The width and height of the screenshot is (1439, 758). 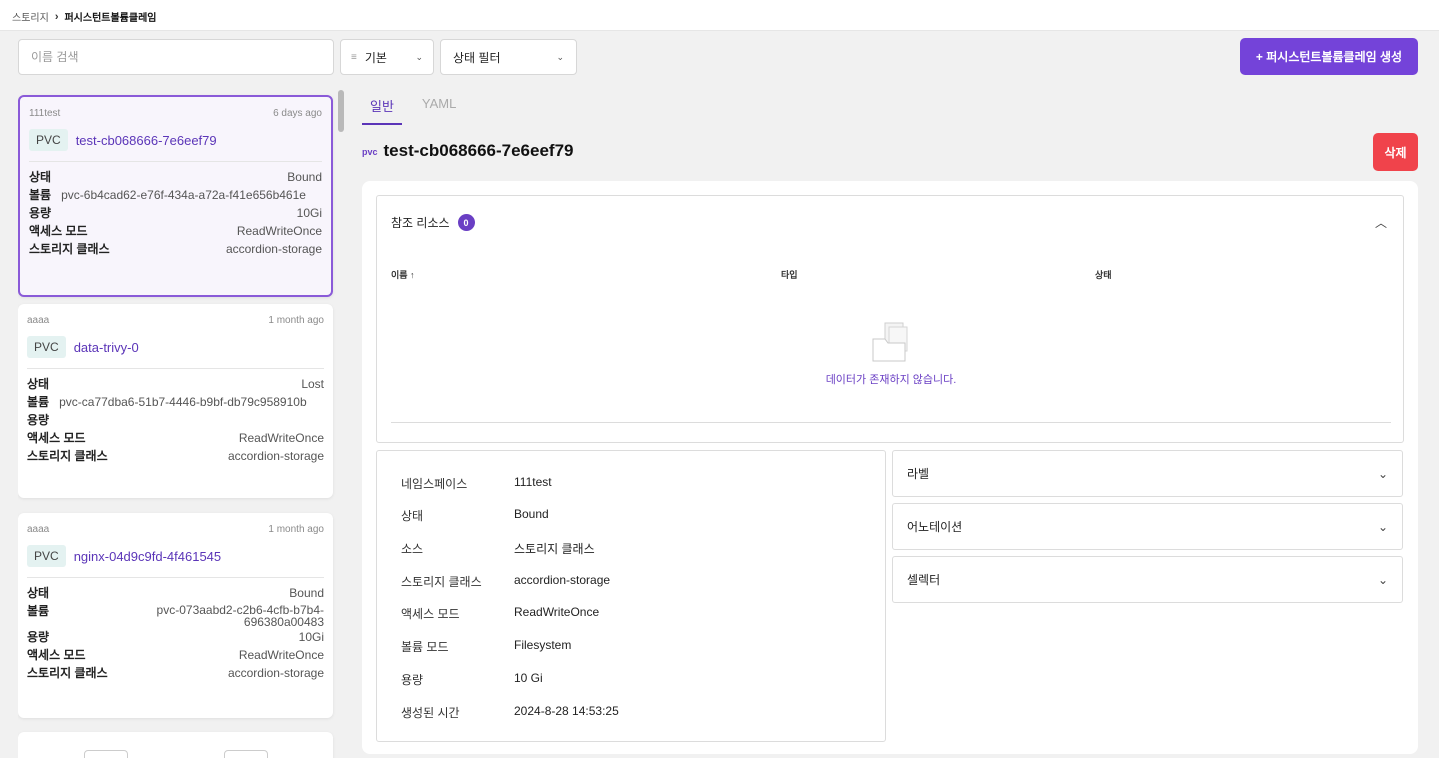 I want to click on list-scrollbar, so click(x=341, y=111).